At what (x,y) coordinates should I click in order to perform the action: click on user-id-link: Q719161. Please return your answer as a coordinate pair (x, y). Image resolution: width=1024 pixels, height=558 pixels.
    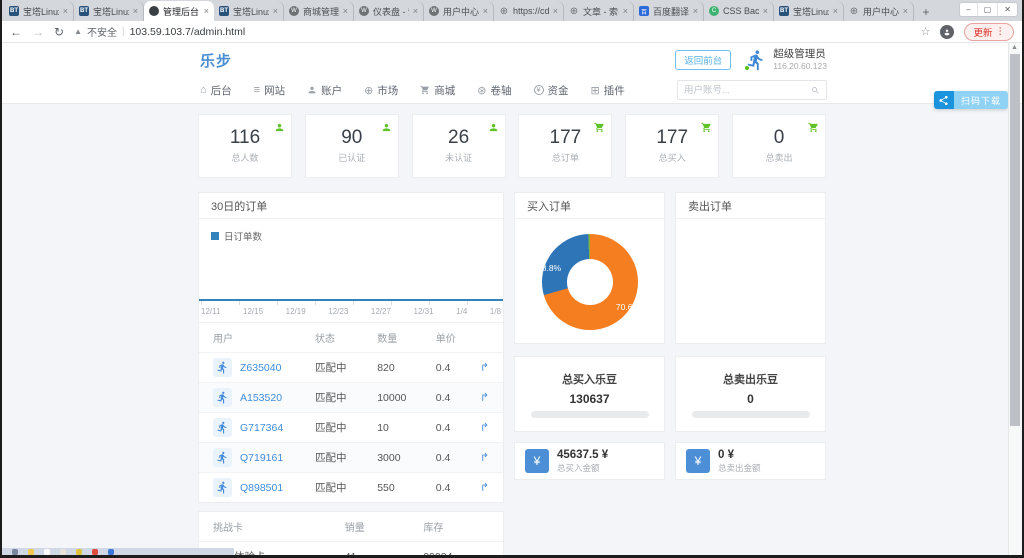
    Looking at the image, I should click on (261, 458).